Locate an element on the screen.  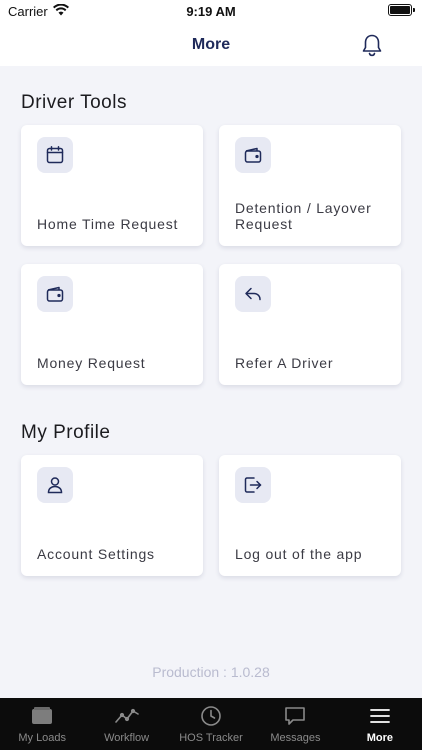
notifications-button is located at coordinates (372, 45).